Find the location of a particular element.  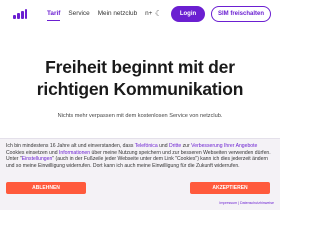

hero-title-line-1: Freiheit beginnt mit der is located at coordinates (140, 67).